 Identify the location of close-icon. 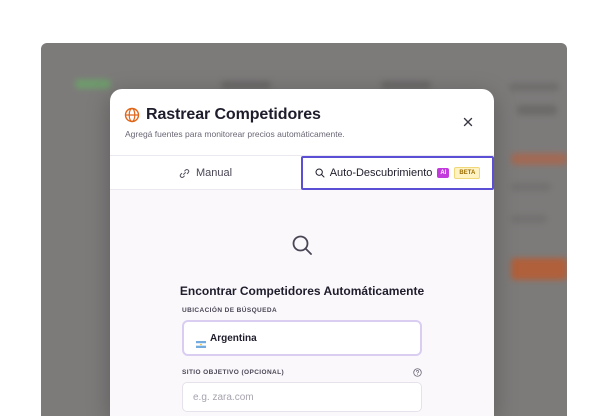
(468, 122).